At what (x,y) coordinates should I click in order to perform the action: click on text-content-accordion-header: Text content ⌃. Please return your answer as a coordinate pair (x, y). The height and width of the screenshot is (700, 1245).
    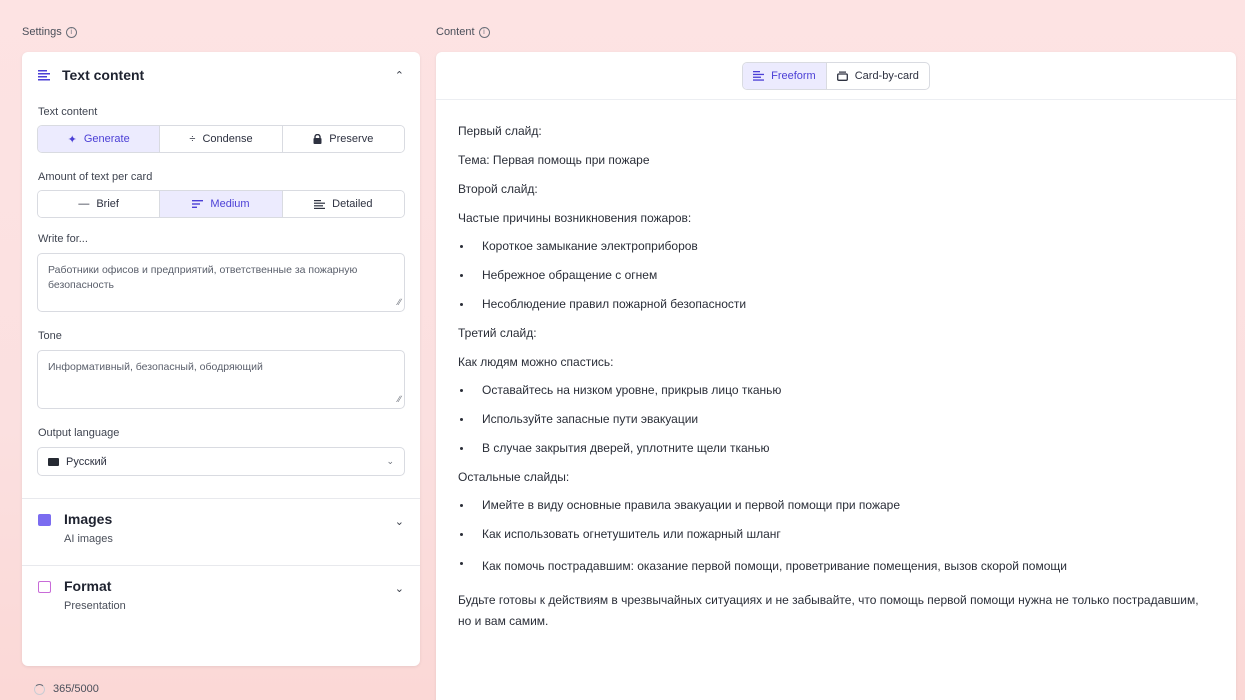
    Looking at the image, I should click on (221, 75).